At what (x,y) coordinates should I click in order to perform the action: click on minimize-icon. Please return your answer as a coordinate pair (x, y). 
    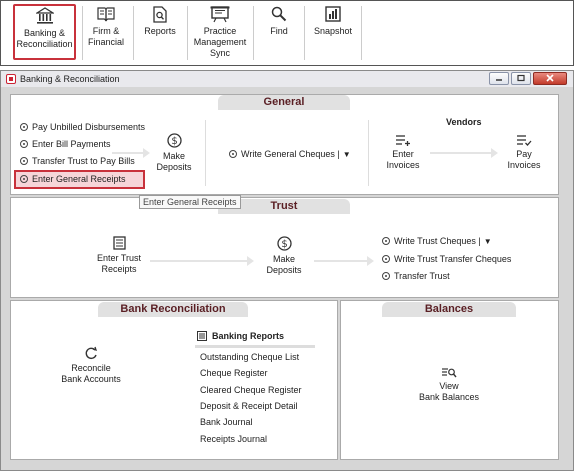
    Looking at the image, I should click on (499, 80).